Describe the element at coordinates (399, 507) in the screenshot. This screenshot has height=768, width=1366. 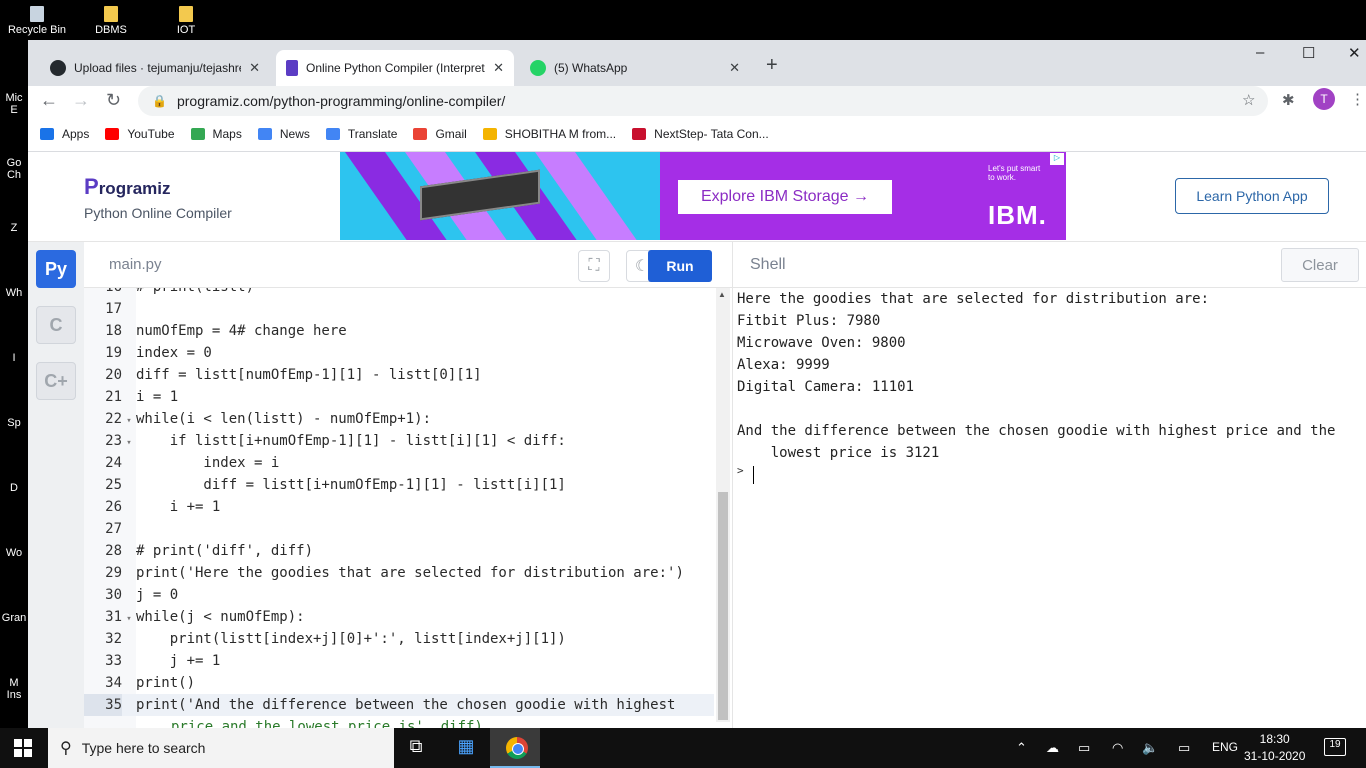
I see `code-line: 26 i += 1` at that location.